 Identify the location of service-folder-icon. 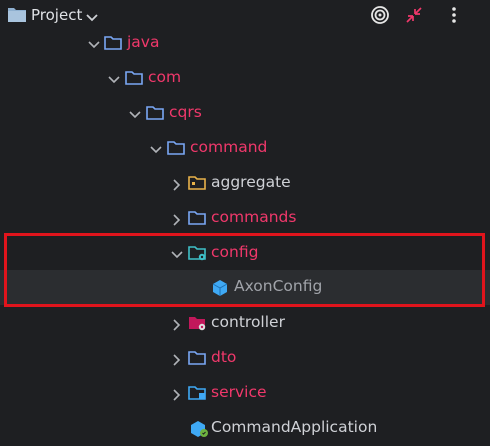
(197, 393).